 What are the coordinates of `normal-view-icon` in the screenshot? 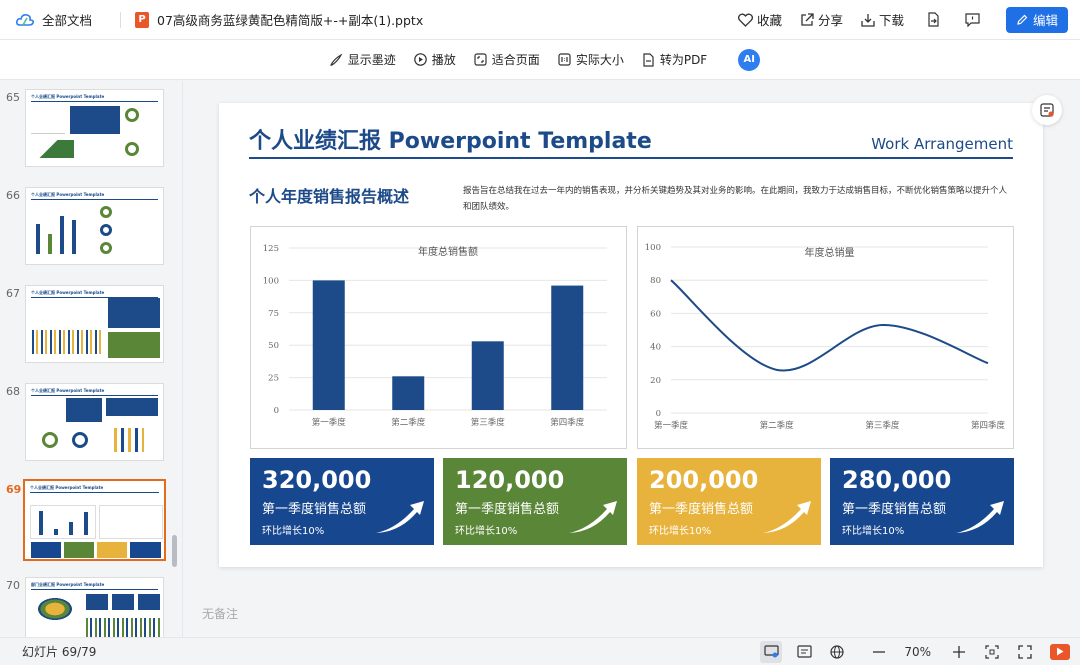 It's located at (771, 651).